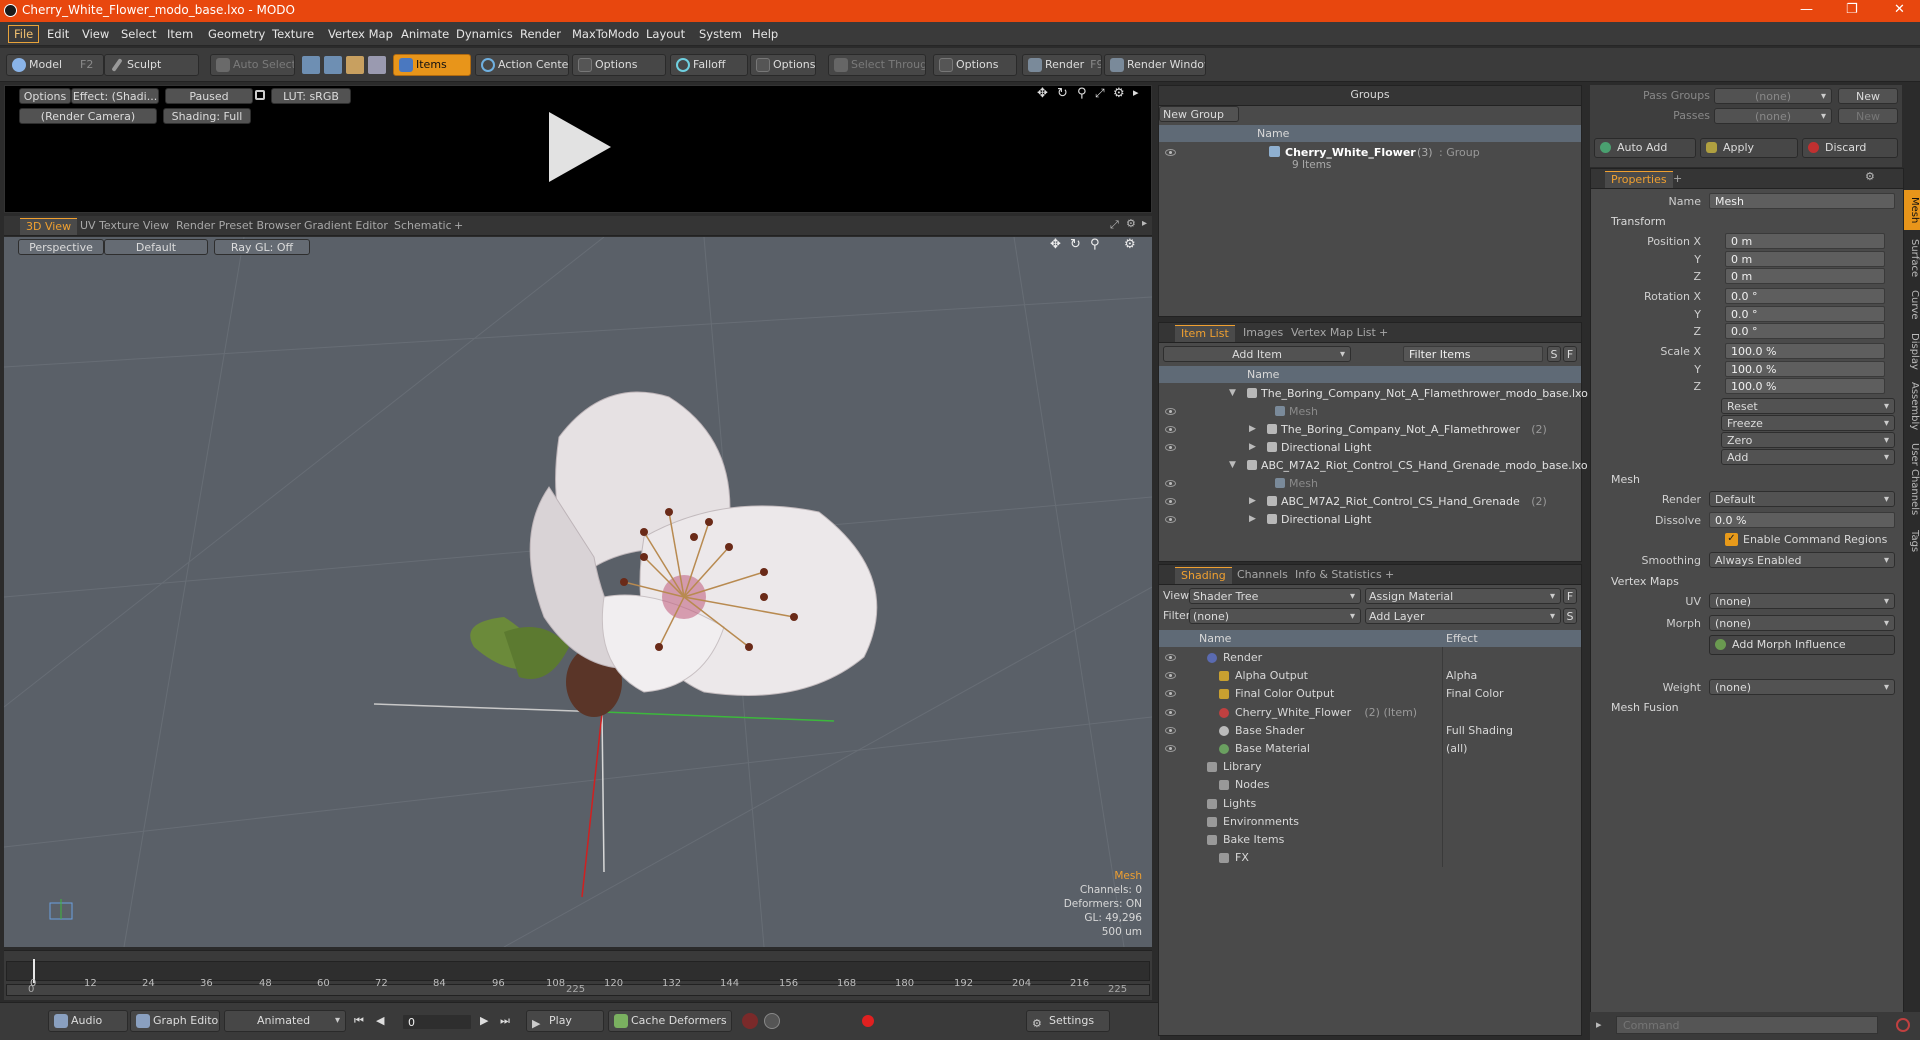  Describe the element at coordinates (1370, 822) in the screenshot. I see `shader-tree-row: Environments` at that location.